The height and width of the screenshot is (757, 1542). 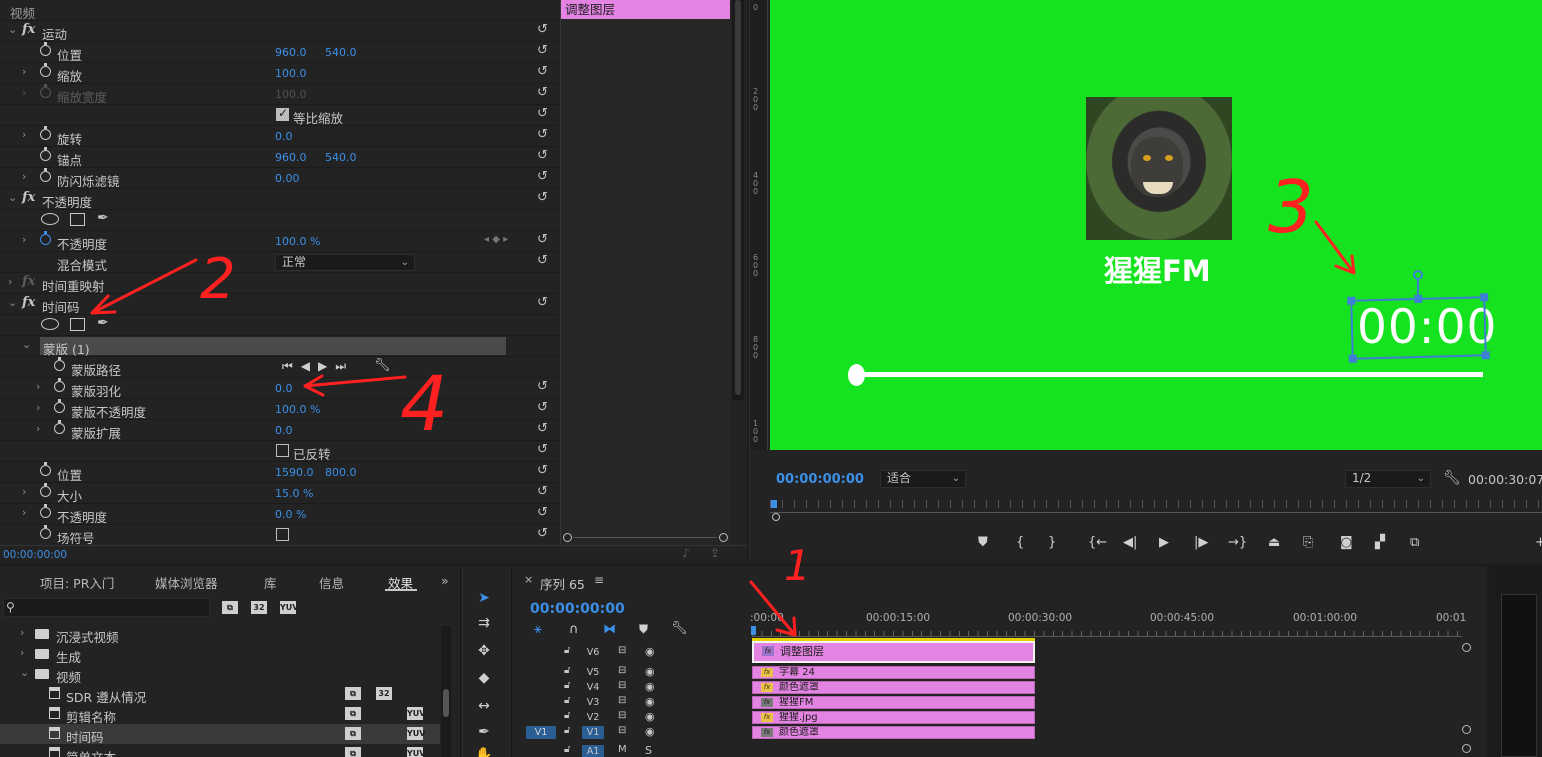 What do you see at coordinates (893, 717) in the screenshot?
I see `clip-monkey-image: fx 猩猩.jpg` at bounding box center [893, 717].